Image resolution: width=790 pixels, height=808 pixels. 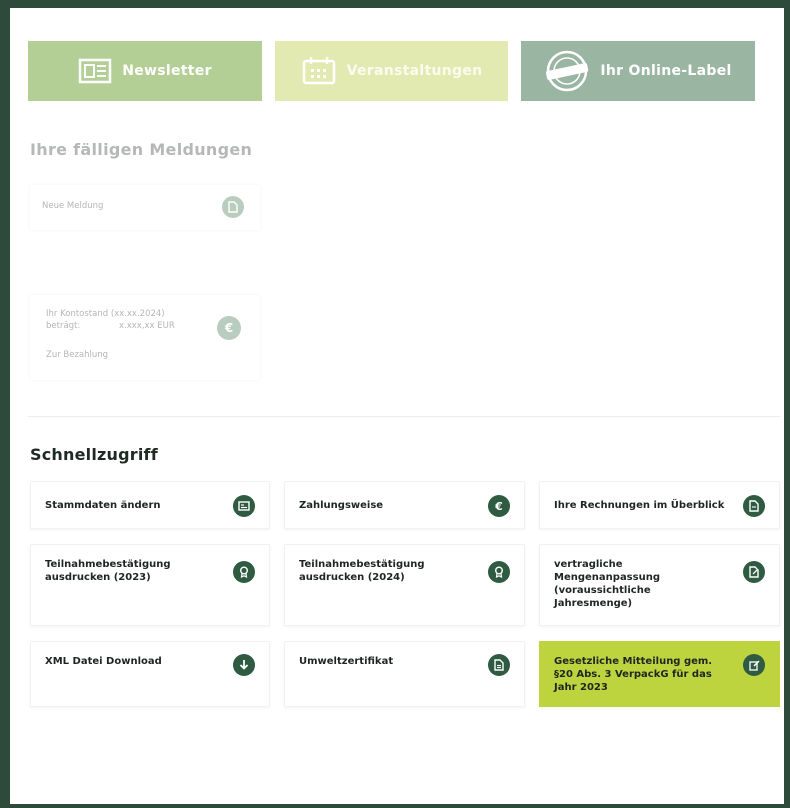 What do you see at coordinates (362, 571) in the screenshot?
I see `tile-label: Teilnahmebestätigung ausdrucken (2024)` at bounding box center [362, 571].